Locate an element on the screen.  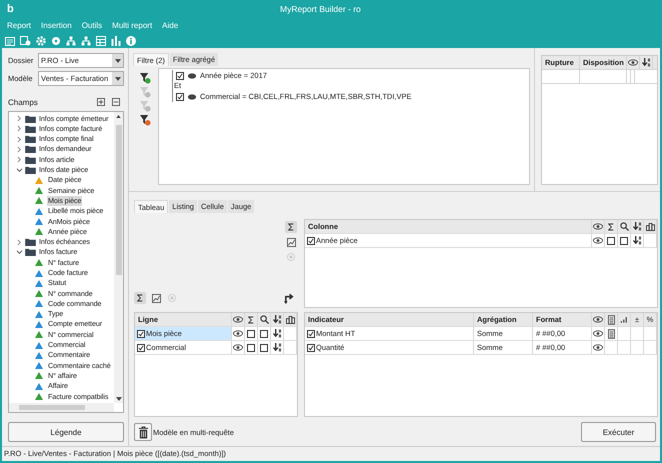
trash-button is located at coordinates (143, 432).